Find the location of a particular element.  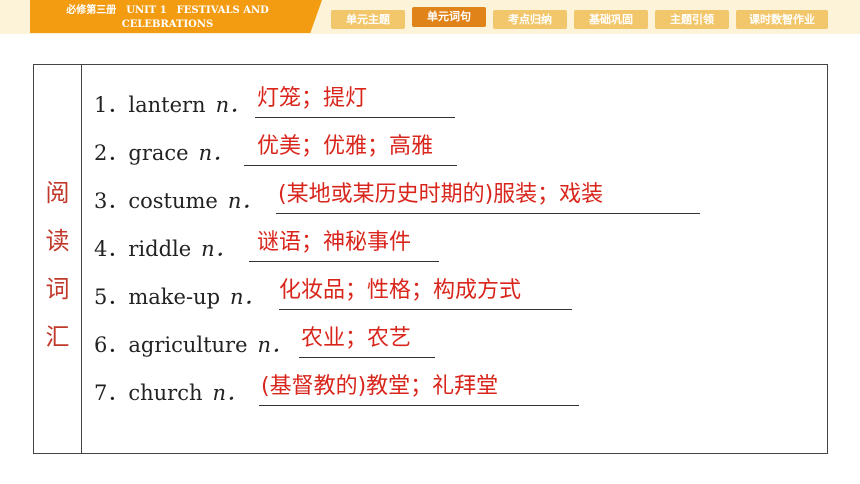

tab-basic-consolidation: 基础巩固 is located at coordinates (611, 19).